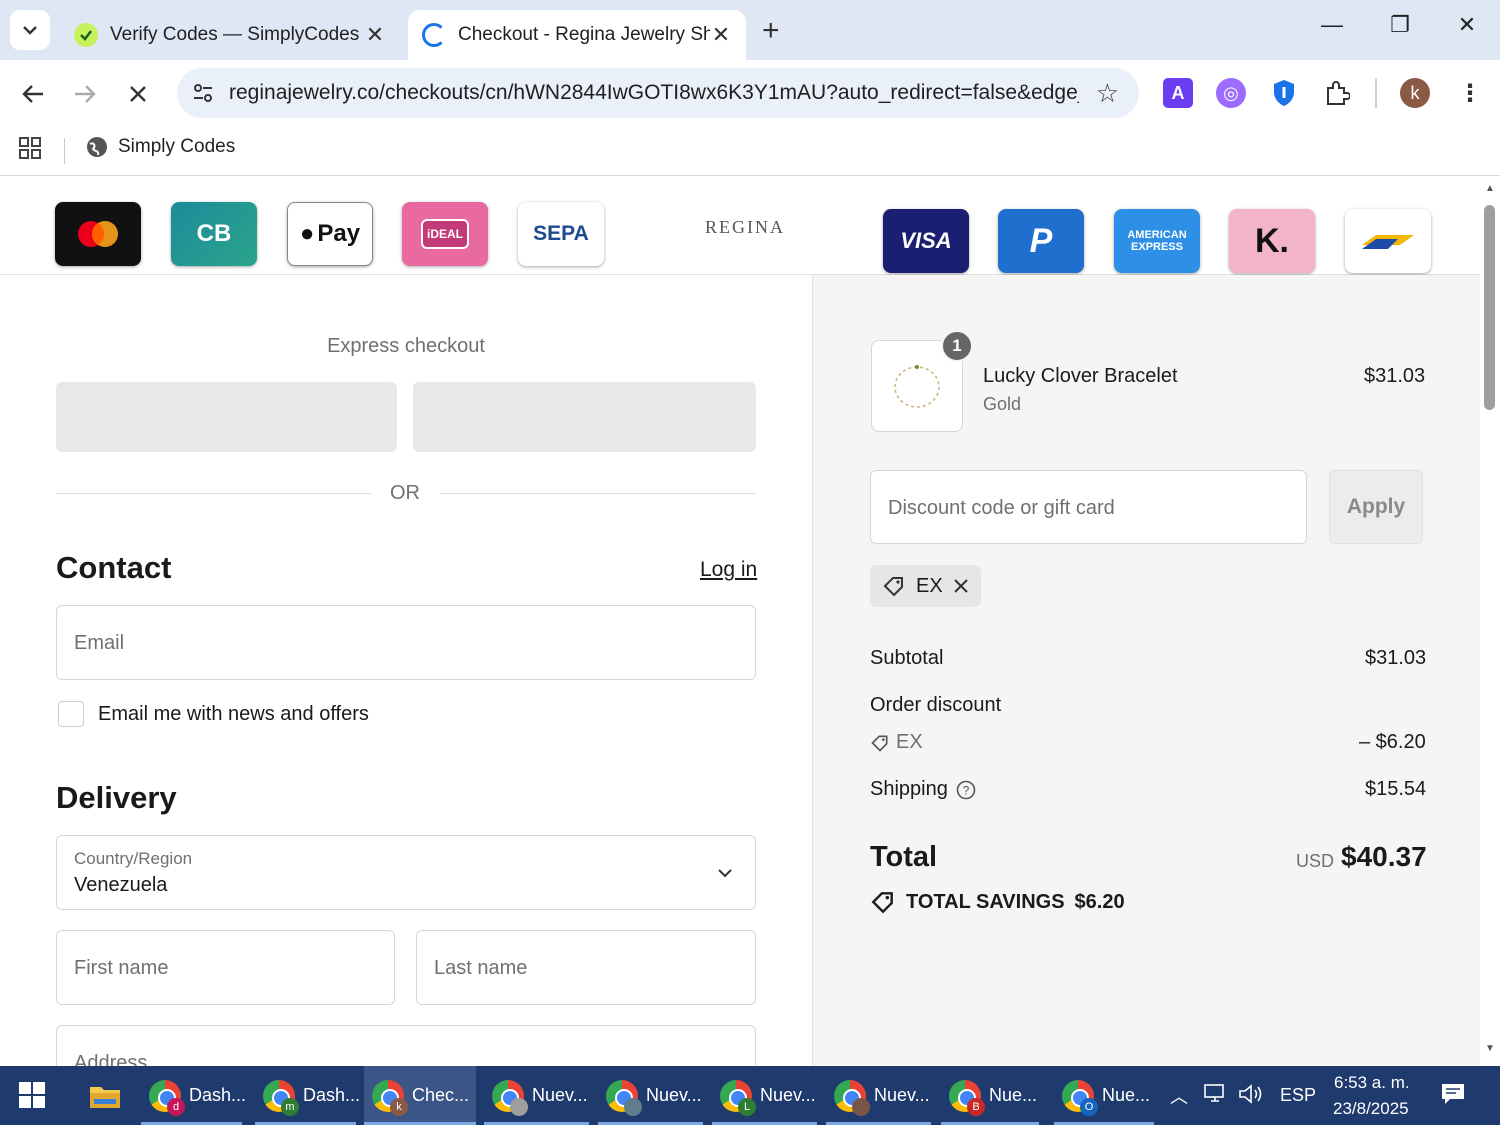 The height and width of the screenshot is (1125, 1500). What do you see at coordinates (406, 1045) in the screenshot?
I see `address-field: Address` at bounding box center [406, 1045].